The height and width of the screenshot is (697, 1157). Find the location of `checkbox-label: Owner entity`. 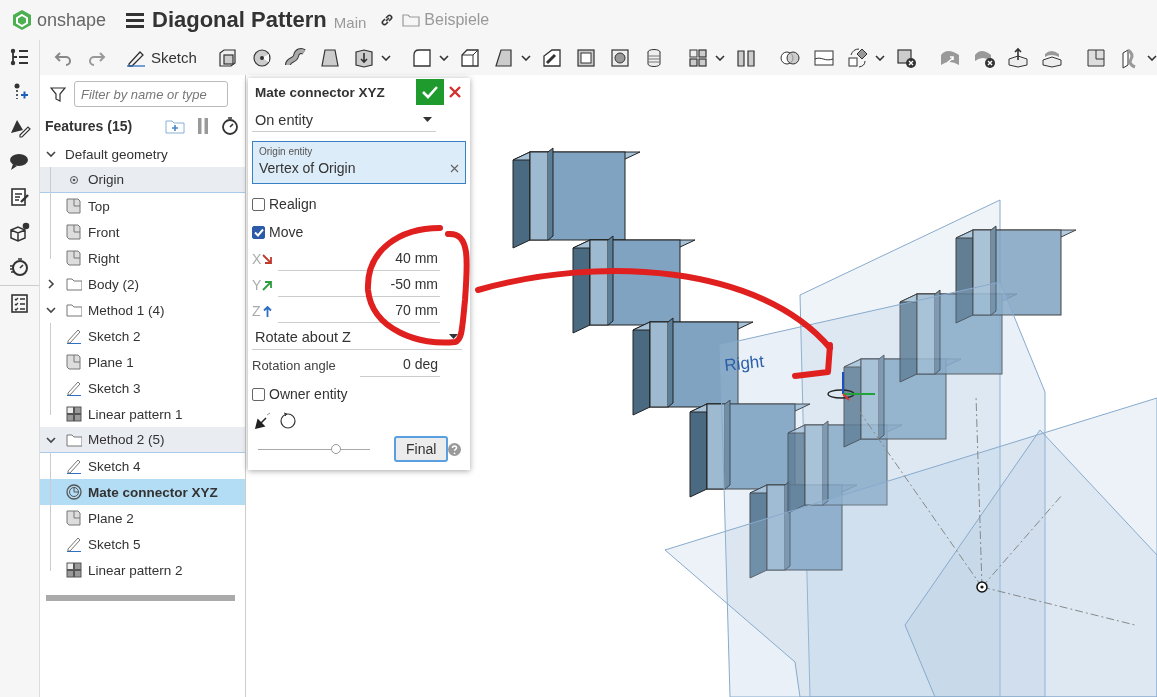

checkbox-label: Owner entity is located at coordinates (308, 394).